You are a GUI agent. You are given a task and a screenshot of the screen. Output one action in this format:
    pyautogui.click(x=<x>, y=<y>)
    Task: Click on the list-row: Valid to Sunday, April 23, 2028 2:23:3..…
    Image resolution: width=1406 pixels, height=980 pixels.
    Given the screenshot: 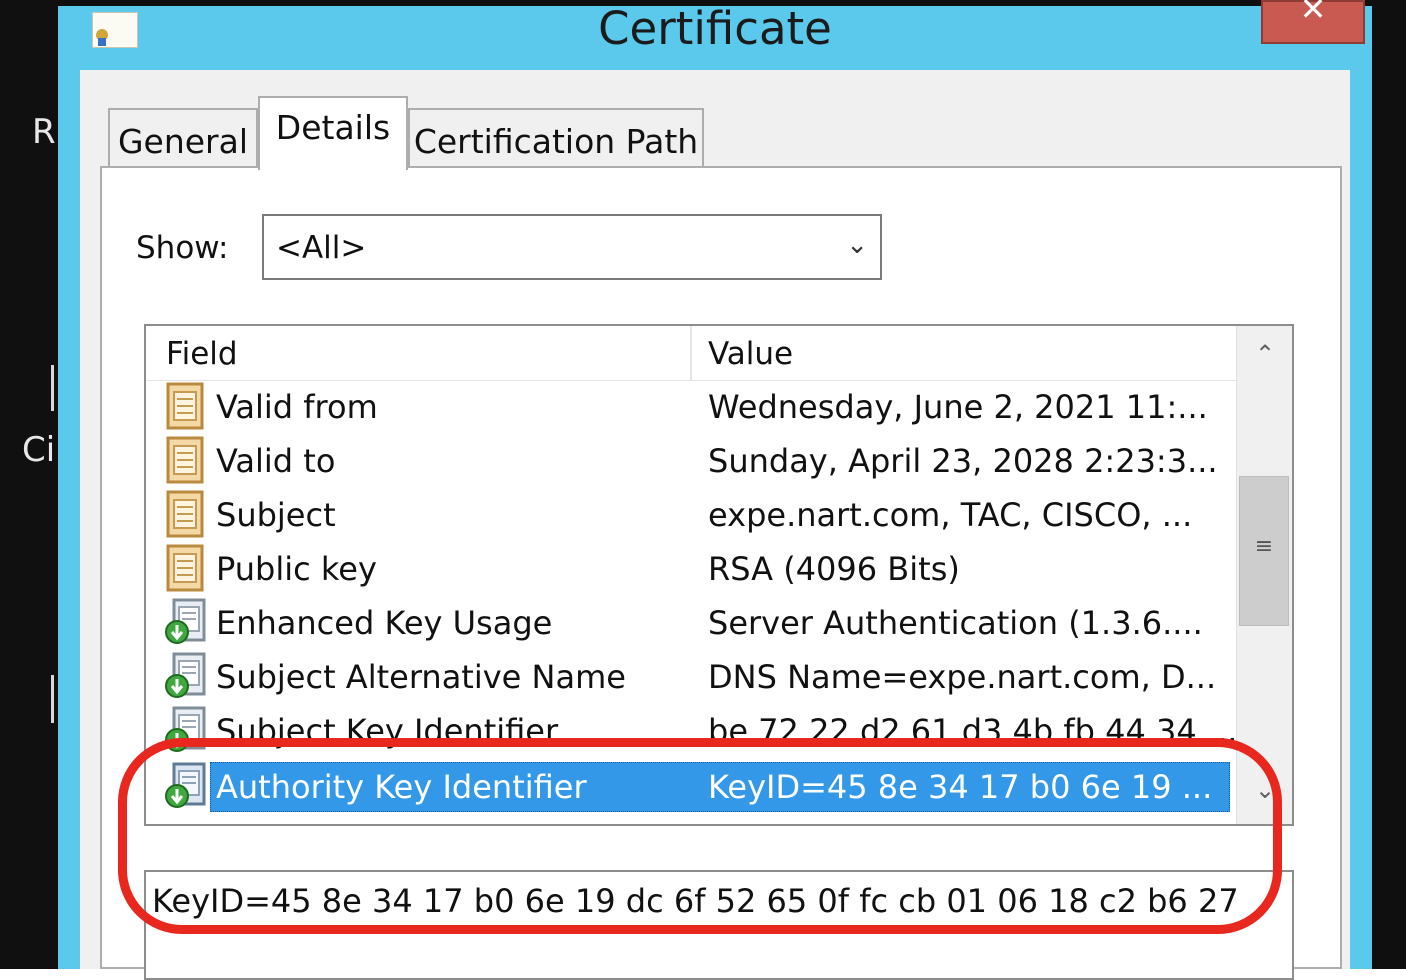 What is the action you would take?
    pyautogui.click(x=691, y=461)
    